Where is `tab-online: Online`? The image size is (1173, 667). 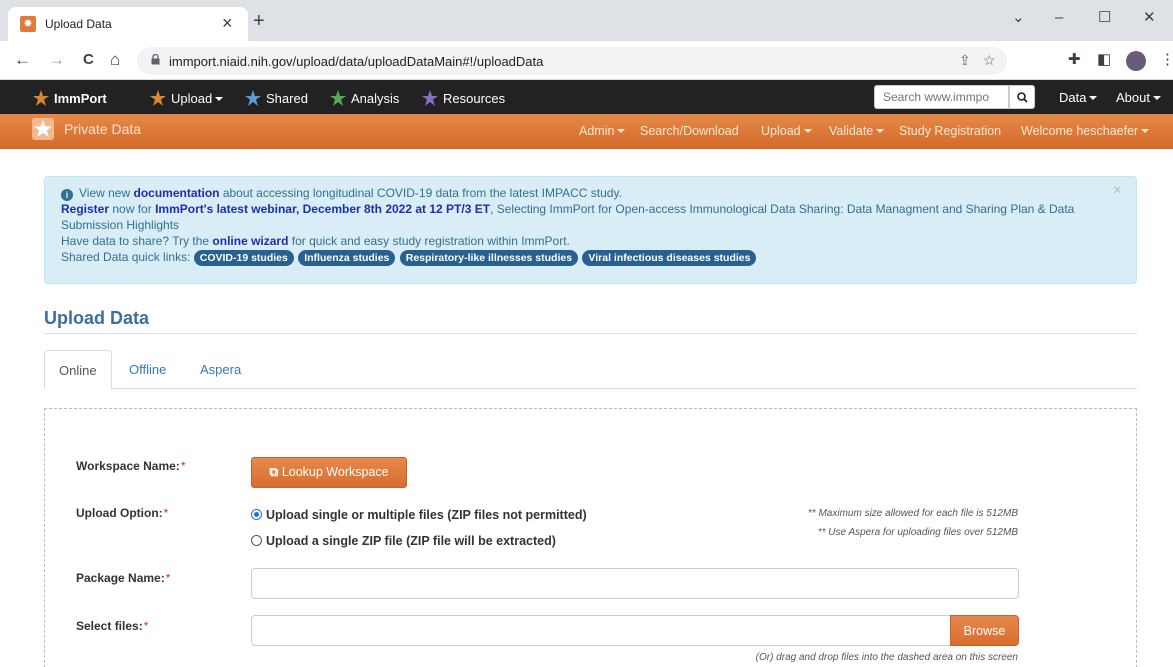
tab-online: Online is located at coordinates (78, 370).